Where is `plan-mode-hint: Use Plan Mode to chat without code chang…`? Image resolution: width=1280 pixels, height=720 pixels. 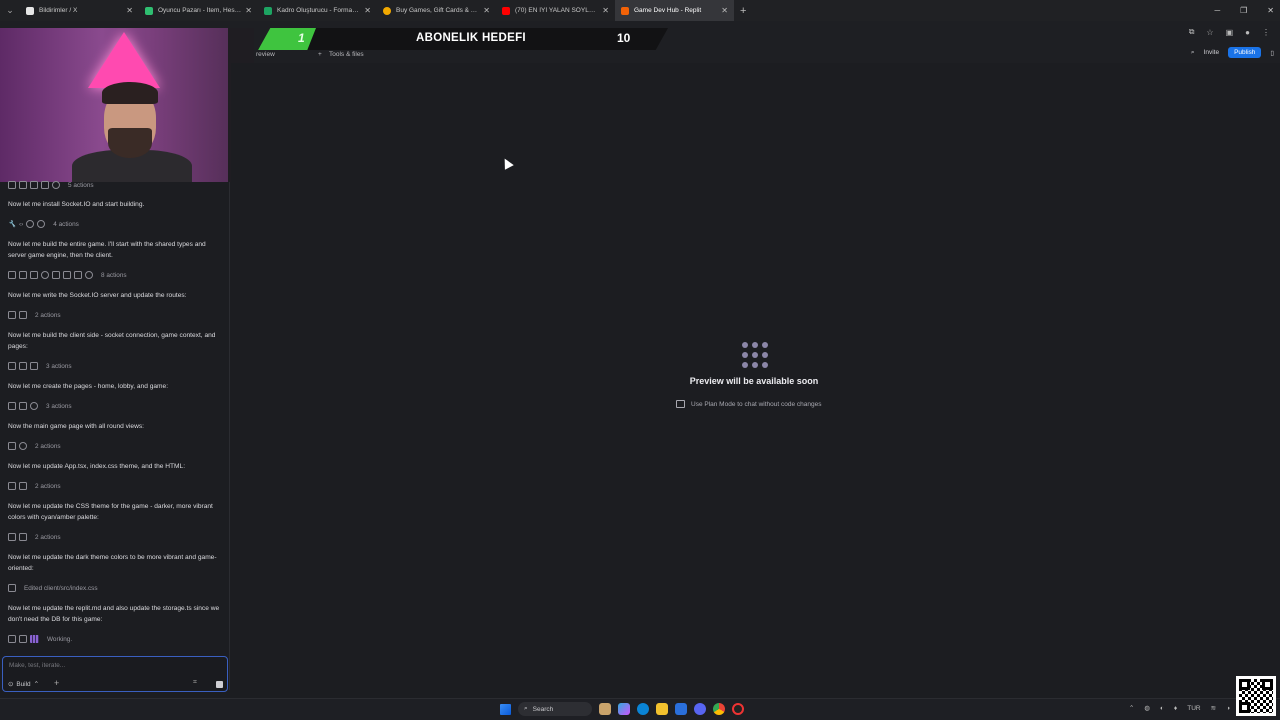 plan-mode-hint: Use Plan Mode to chat without code chang… is located at coordinates (748, 404).